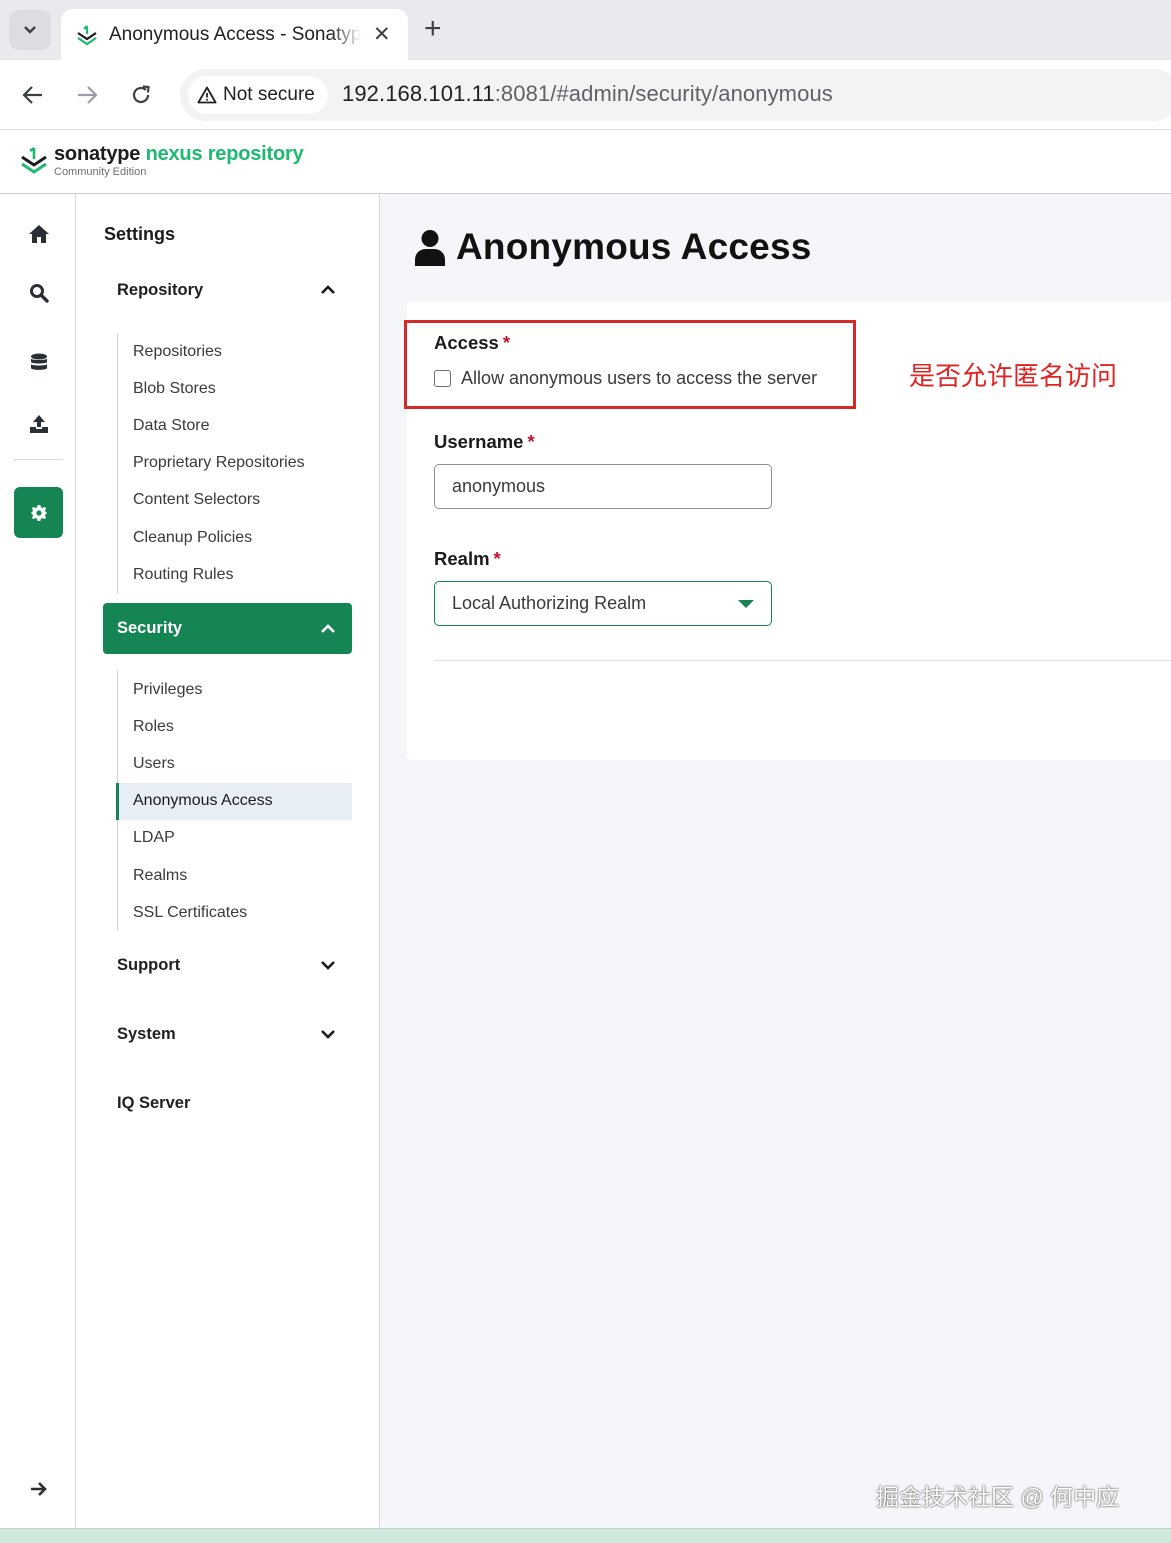 The height and width of the screenshot is (1543, 1171). What do you see at coordinates (235, 838) in the screenshot?
I see `nav-item-ldap: LDAP` at bounding box center [235, 838].